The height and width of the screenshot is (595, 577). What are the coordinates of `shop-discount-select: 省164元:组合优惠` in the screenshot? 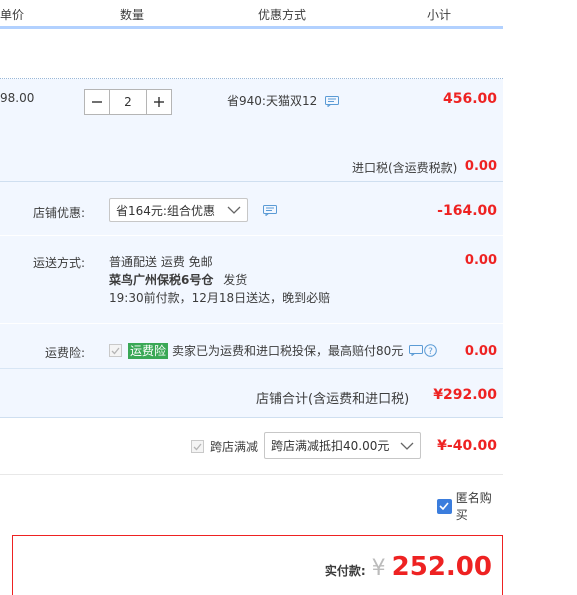 It's located at (178, 210).